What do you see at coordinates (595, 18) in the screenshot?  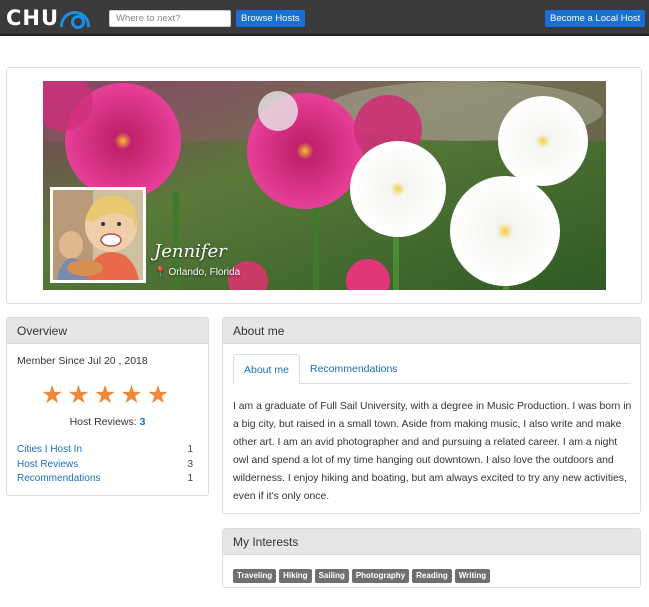 I see `become-local-host-button: Become a Local Host` at bounding box center [595, 18].